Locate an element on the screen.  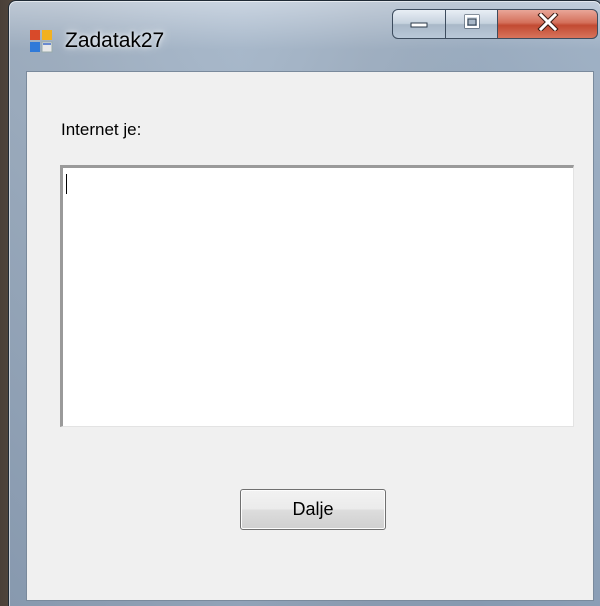
minimize-button is located at coordinates (419, 24).